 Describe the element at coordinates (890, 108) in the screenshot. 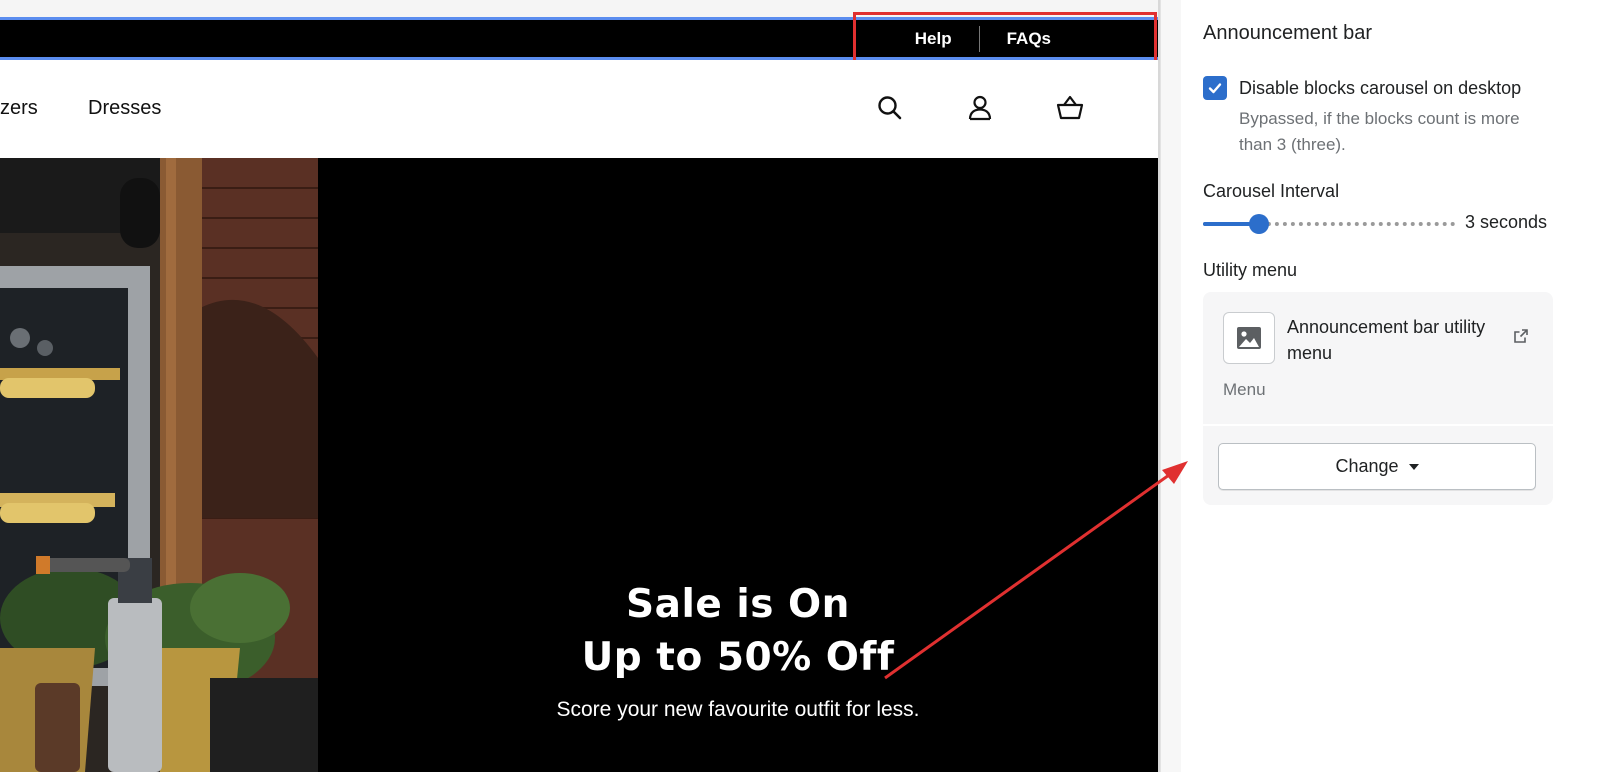

I see `search-icon` at that location.